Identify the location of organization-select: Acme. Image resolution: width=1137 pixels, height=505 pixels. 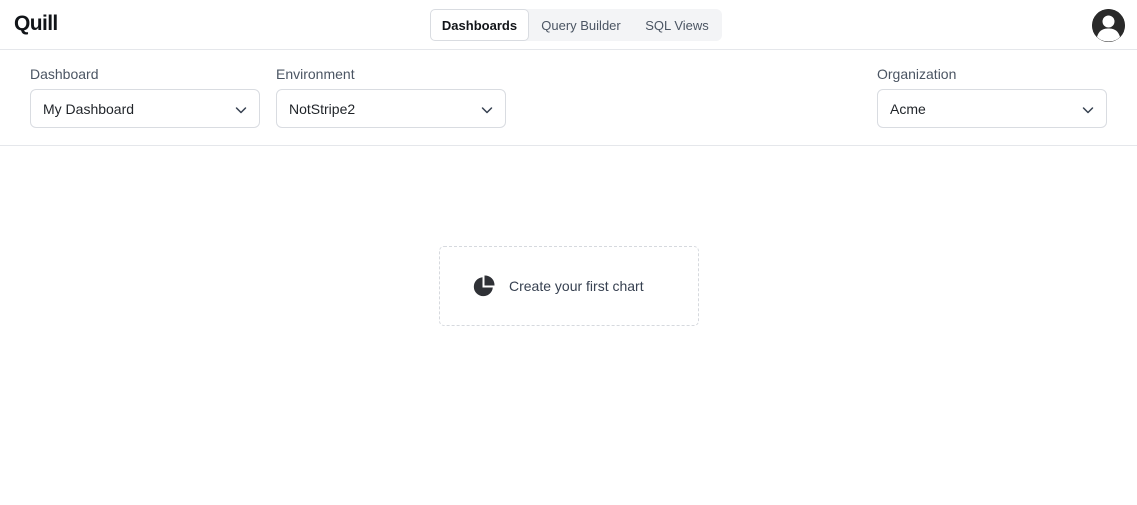
(992, 108).